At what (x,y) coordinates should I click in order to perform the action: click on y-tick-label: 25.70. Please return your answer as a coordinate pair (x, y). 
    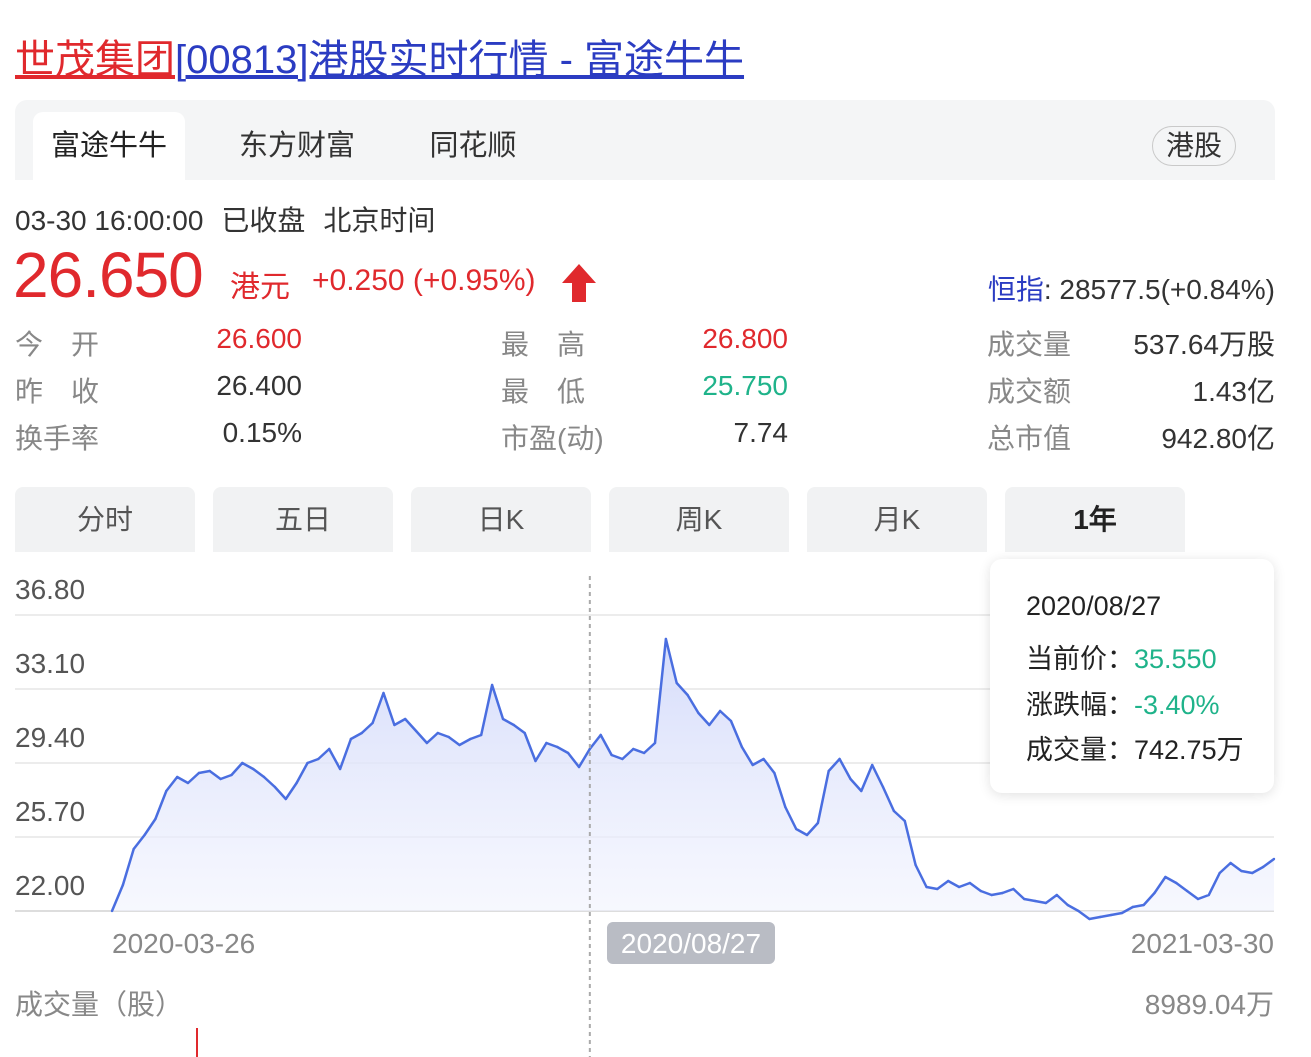
    Looking at the image, I should click on (50, 811).